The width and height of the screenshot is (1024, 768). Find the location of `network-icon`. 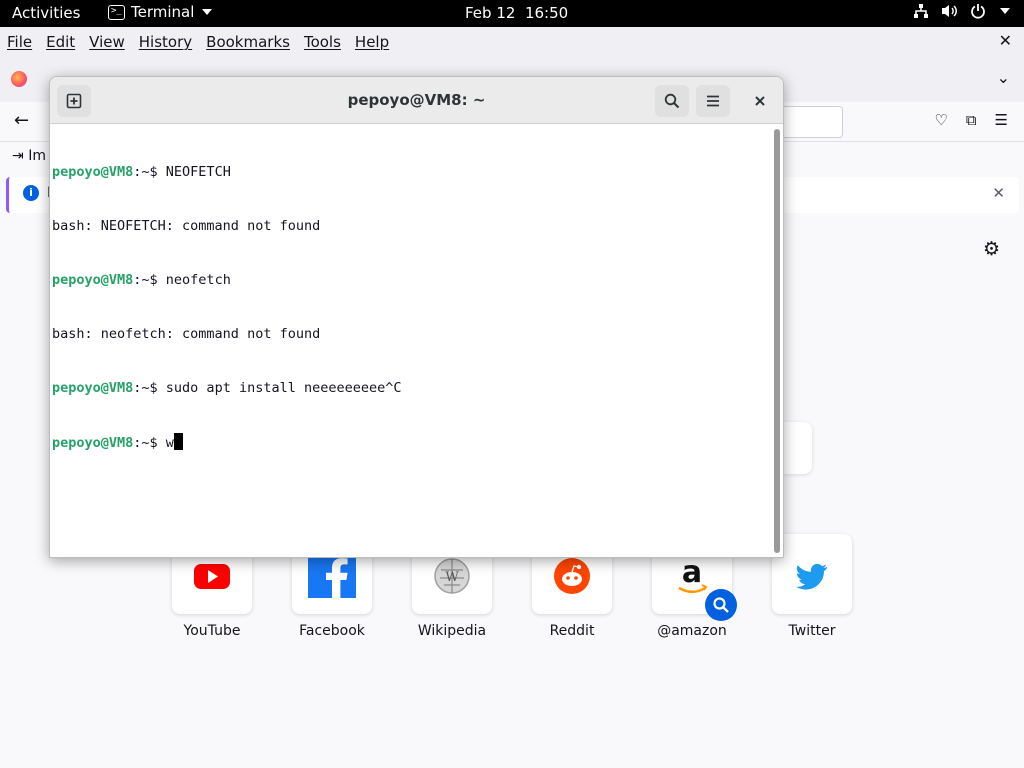

network-icon is located at coordinates (921, 11).